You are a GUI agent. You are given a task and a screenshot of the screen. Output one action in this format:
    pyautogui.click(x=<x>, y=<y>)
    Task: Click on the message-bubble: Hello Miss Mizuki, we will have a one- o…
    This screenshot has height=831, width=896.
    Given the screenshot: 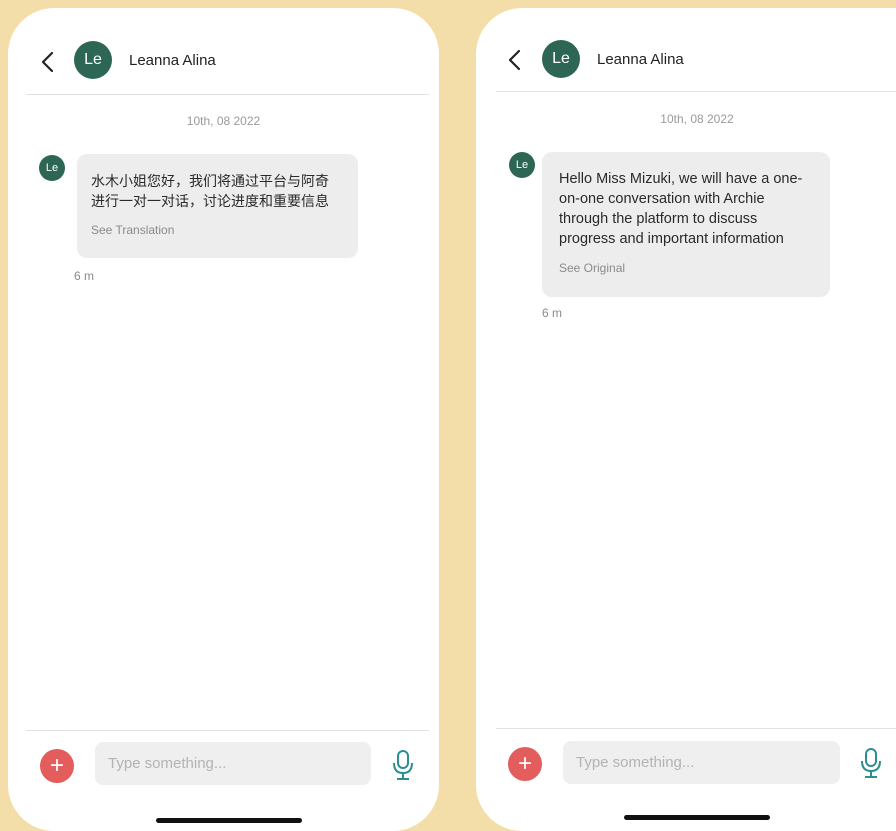 What is the action you would take?
    pyautogui.click(x=686, y=224)
    